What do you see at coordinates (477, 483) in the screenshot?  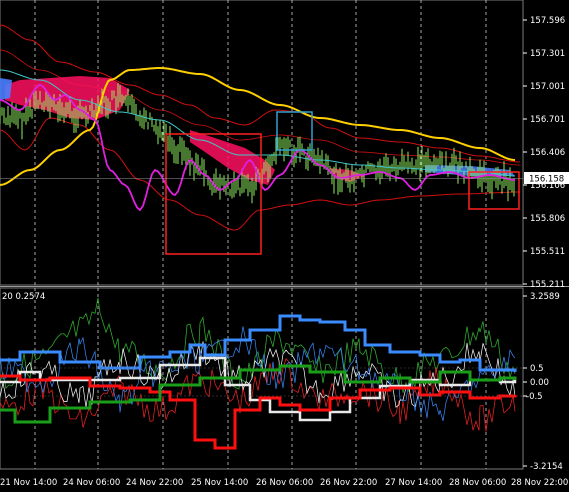 I see `time-label-8: 28 Nov 06:00` at bounding box center [477, 483].